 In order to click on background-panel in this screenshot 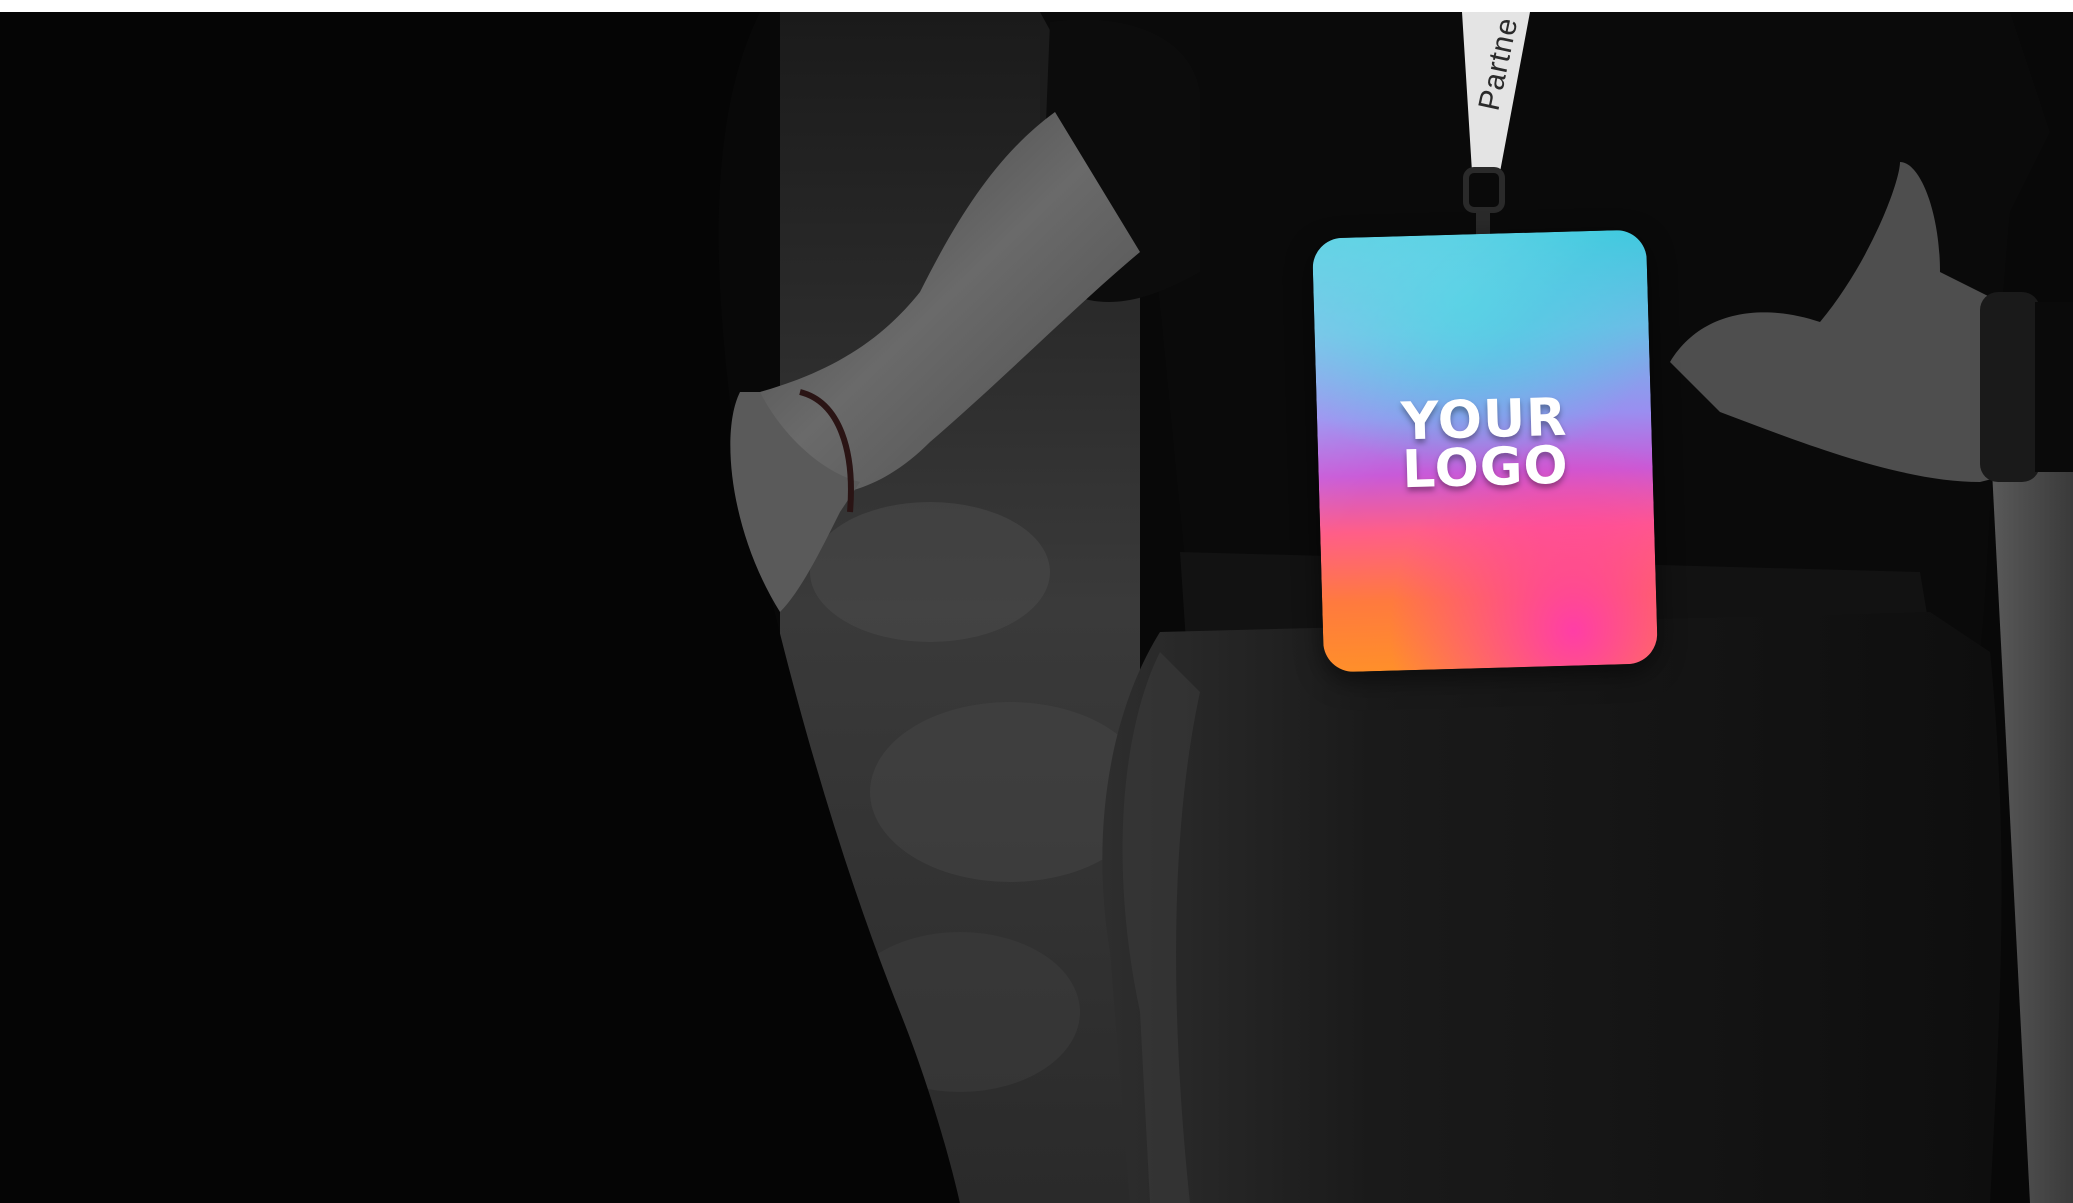, I will do `click(2031, 797)`.